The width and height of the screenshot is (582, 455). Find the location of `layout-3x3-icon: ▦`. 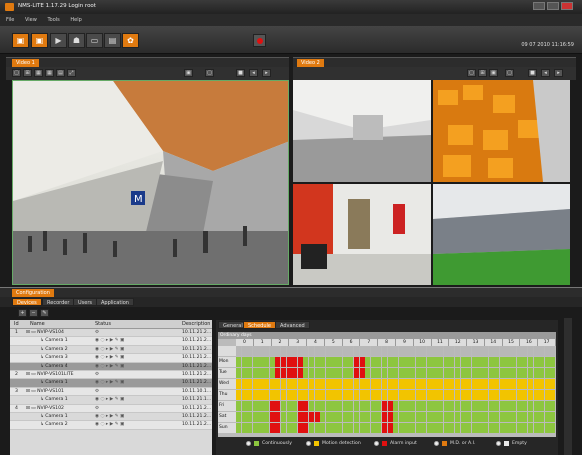

layout-3x3-icon: ▦ is located at coordinates (38, 73).